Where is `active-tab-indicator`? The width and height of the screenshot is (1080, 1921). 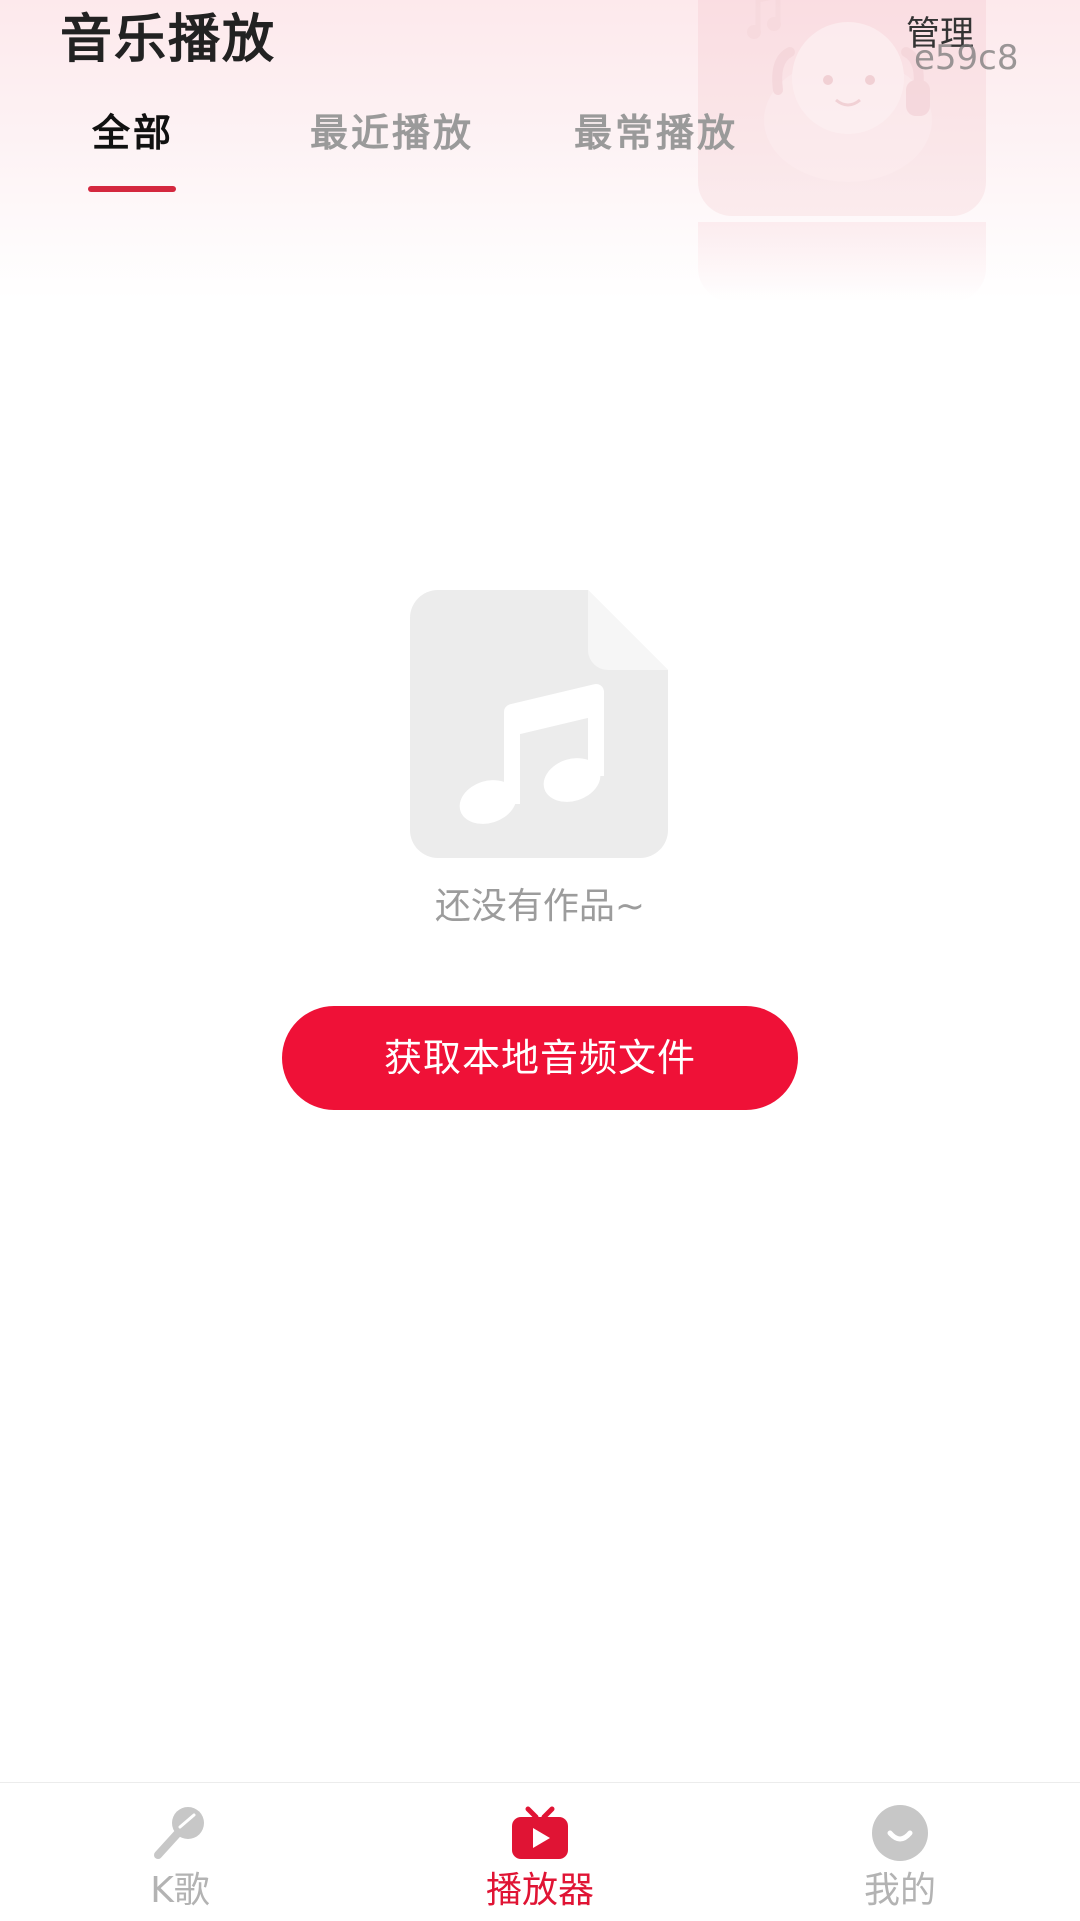
active-tab-indicator is located at coordinates (132, 189).